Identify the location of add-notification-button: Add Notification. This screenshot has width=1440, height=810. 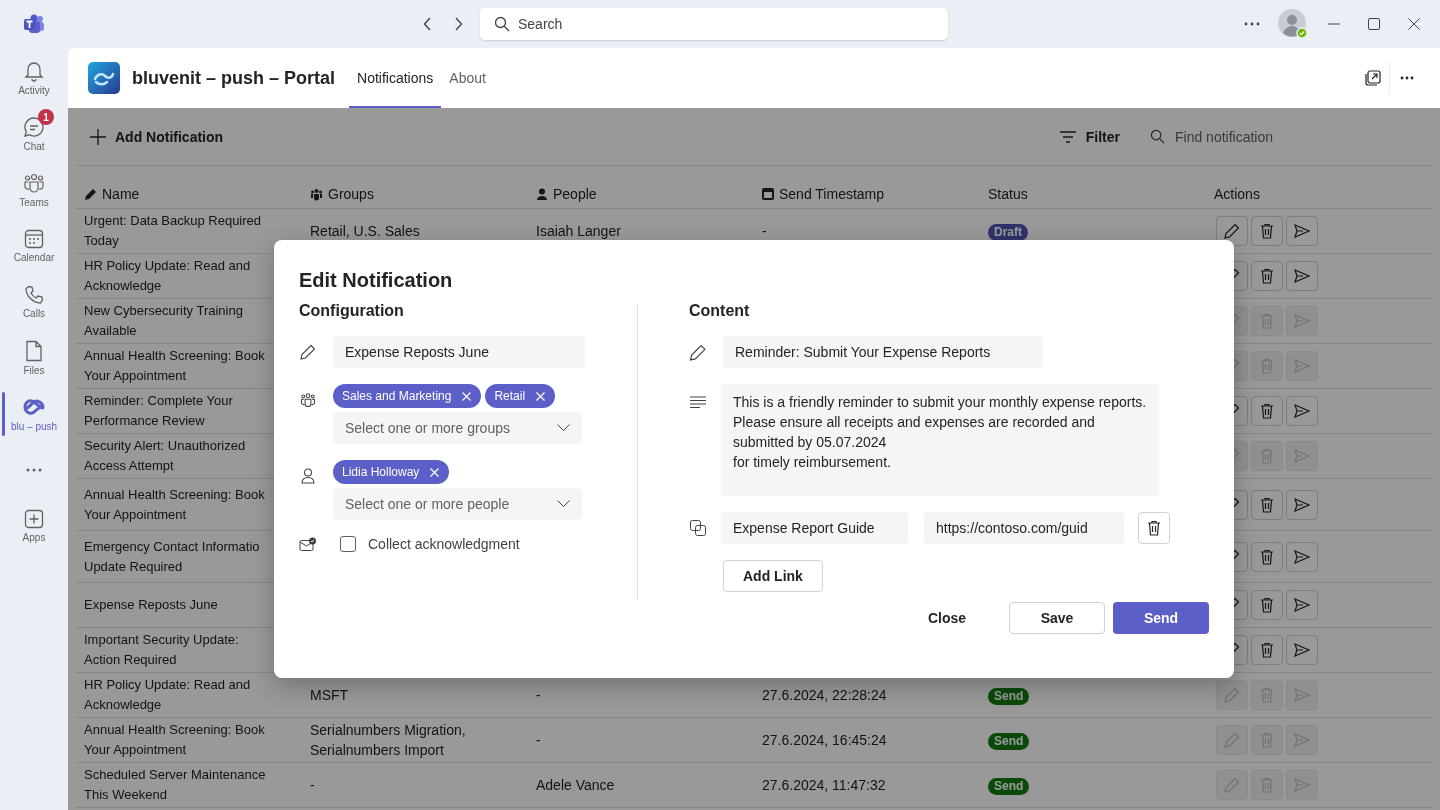
(157, 136).